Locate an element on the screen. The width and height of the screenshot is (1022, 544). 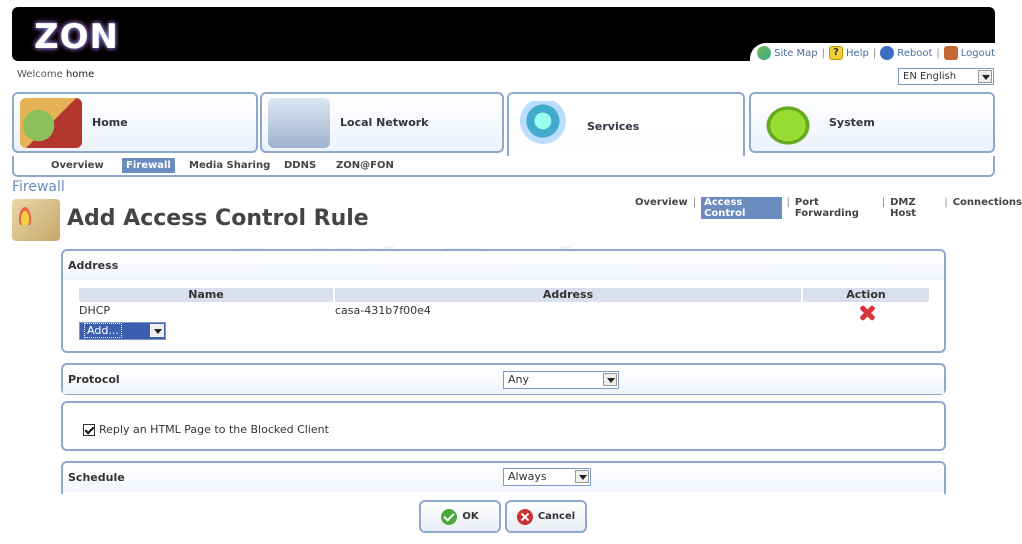
cancel-icon is located at coordinates (524, 516).